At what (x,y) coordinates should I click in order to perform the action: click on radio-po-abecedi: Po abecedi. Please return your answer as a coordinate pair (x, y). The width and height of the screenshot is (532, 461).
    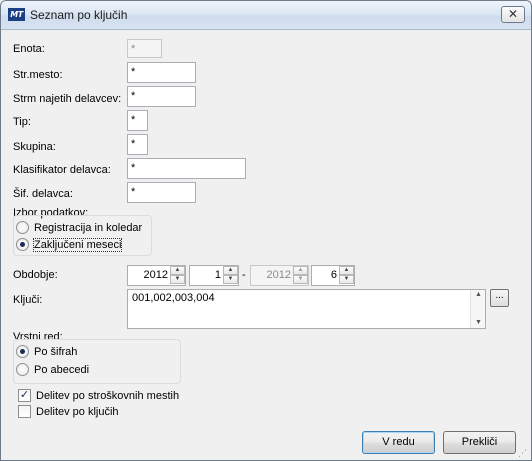
    Looking at the image, I should click on (52, 369).